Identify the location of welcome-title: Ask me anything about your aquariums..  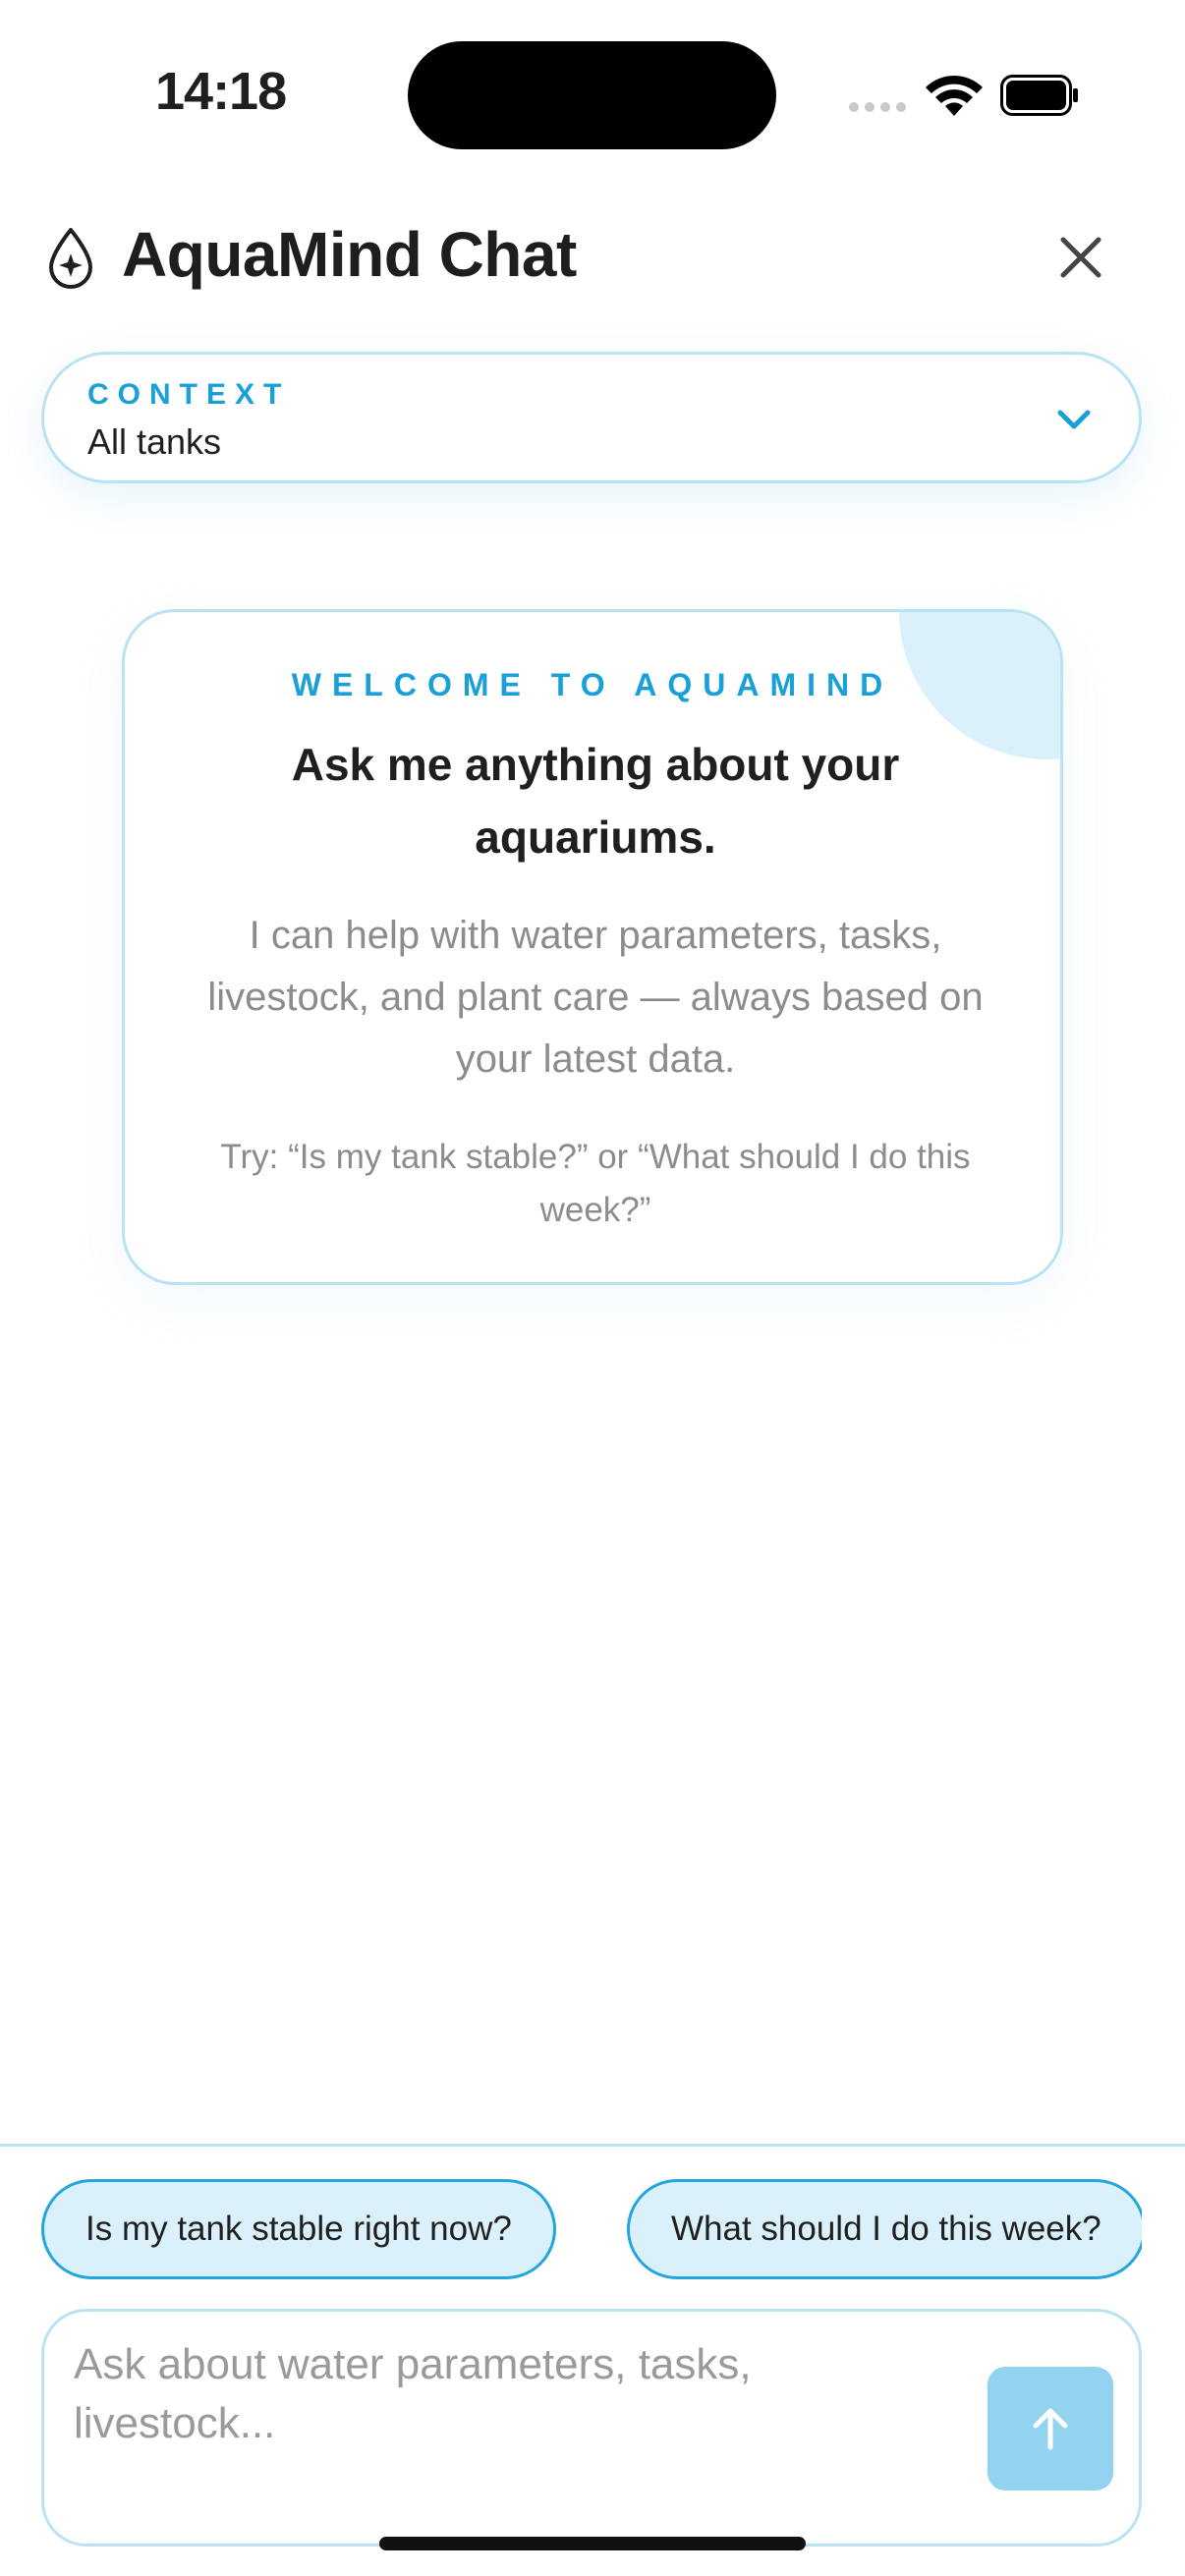
(596, 801).